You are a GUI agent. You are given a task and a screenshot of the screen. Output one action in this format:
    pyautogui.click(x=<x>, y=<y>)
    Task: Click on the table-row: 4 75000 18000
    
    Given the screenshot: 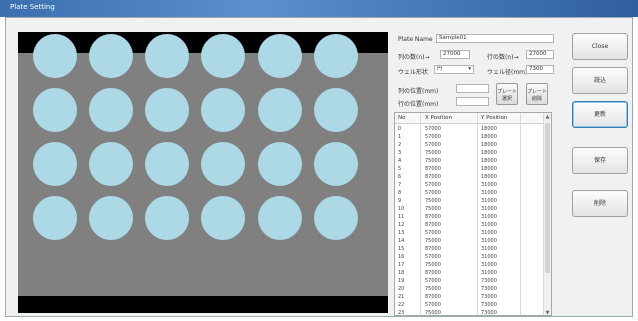 What is the action you would take?
    pyautogui.click(x=470, y=161)
    